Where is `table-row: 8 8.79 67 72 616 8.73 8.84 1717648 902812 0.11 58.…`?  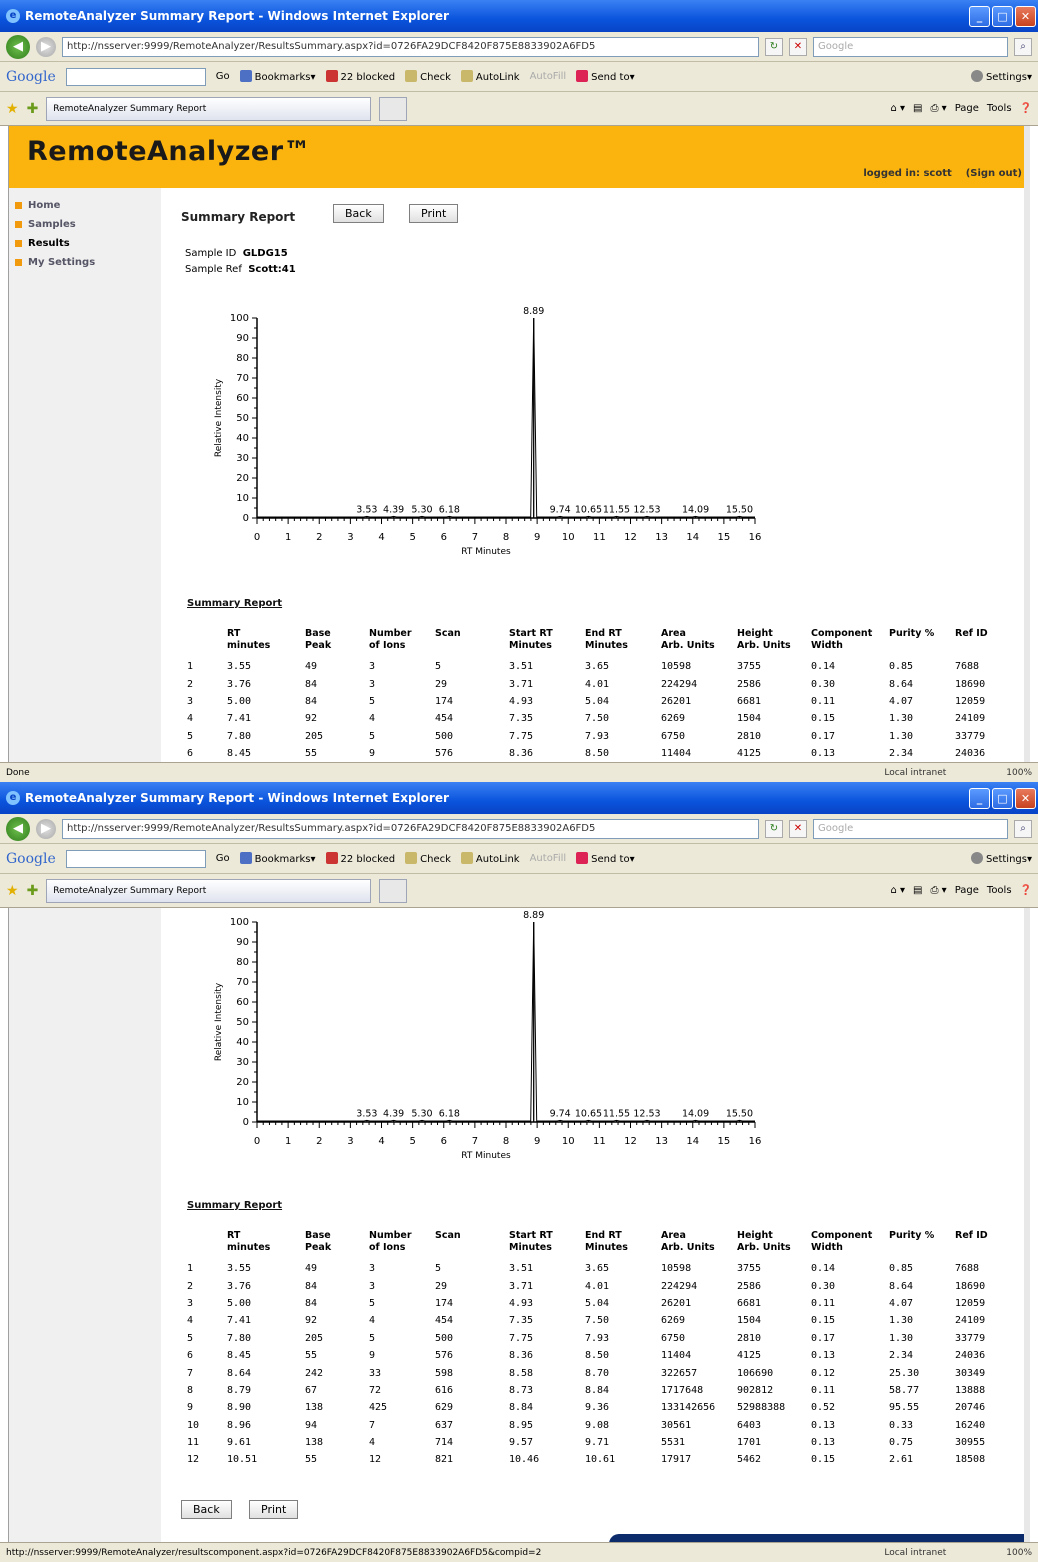
table-row: 8 8.79 67 72 616 8.73 8.84 1717648 902812 0.11 58.… is located at coordinates (597, 1390).